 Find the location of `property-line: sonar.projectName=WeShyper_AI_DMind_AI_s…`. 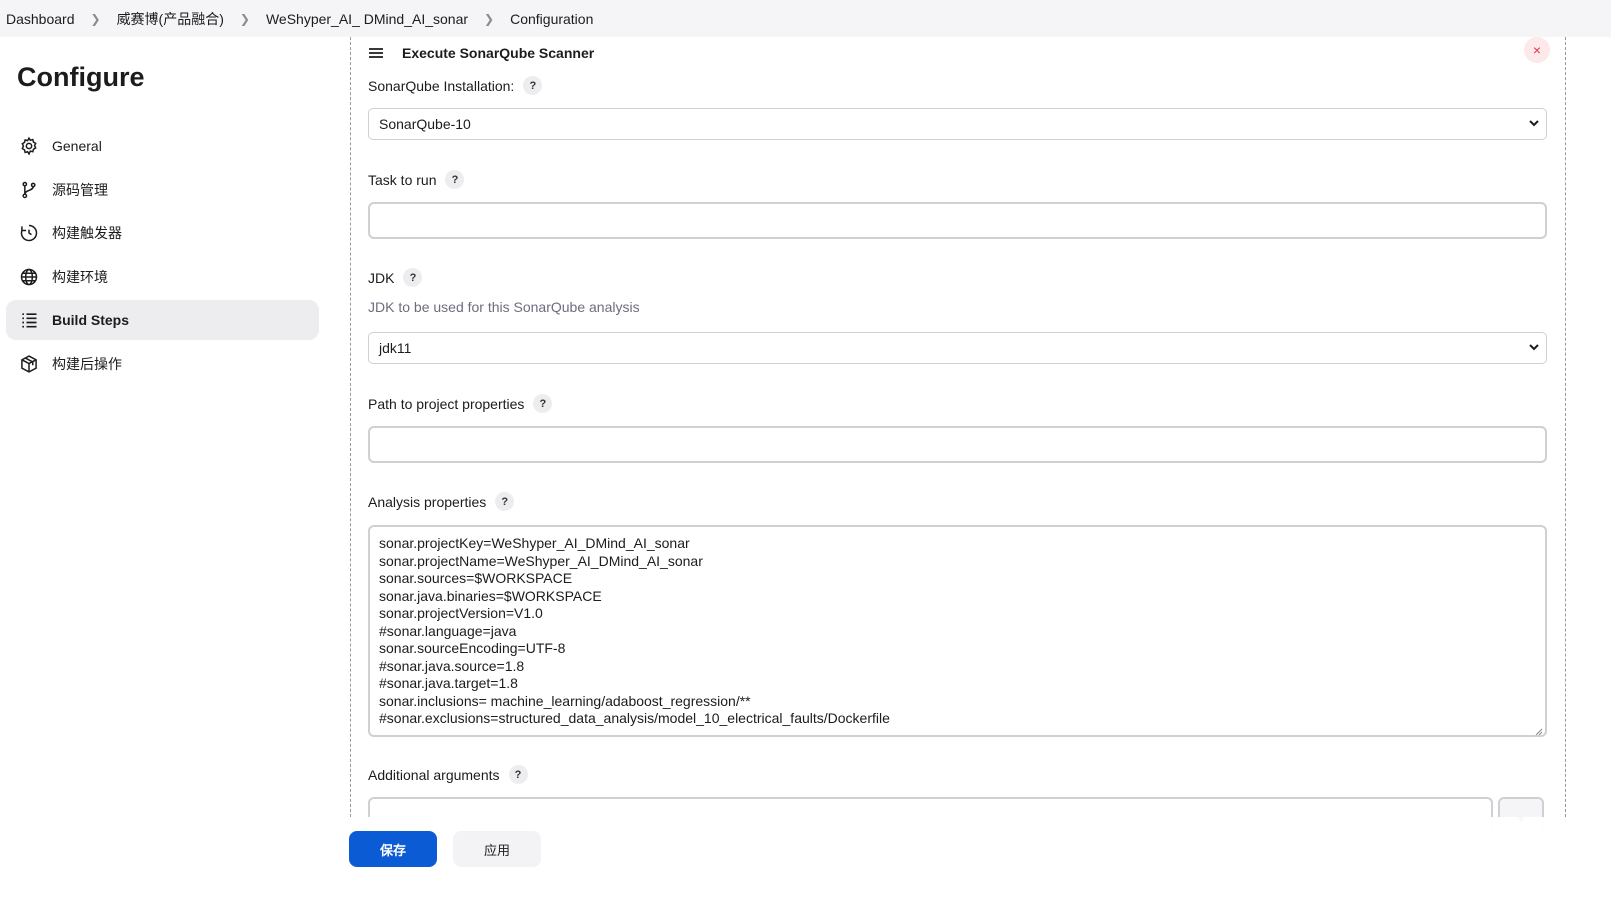

property-line: sonar.projectName=WeShyper_AI_DMind_AI_s… is located at coordinates (541, 560).